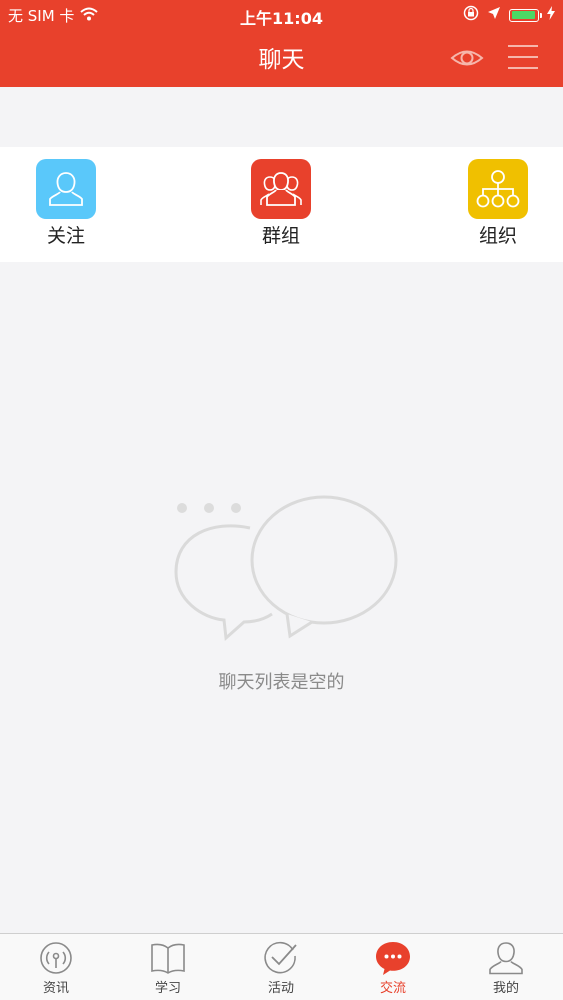 This screenshot has height=1000, width=563. I want to click on tab-mine: 我的, so click(506, 968).